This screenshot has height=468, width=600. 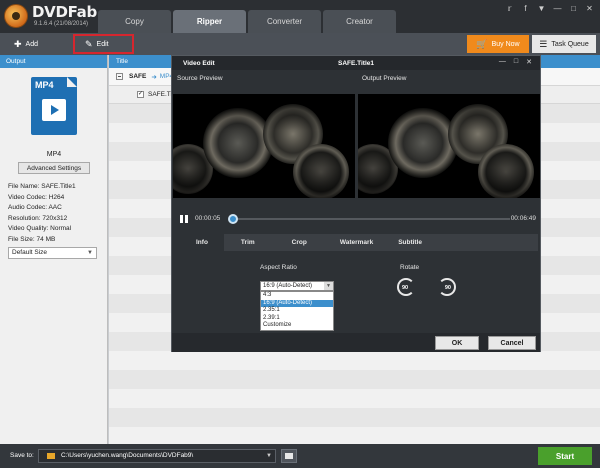 I want to click on app-name: DVDFab, so click(x=64, y=12).